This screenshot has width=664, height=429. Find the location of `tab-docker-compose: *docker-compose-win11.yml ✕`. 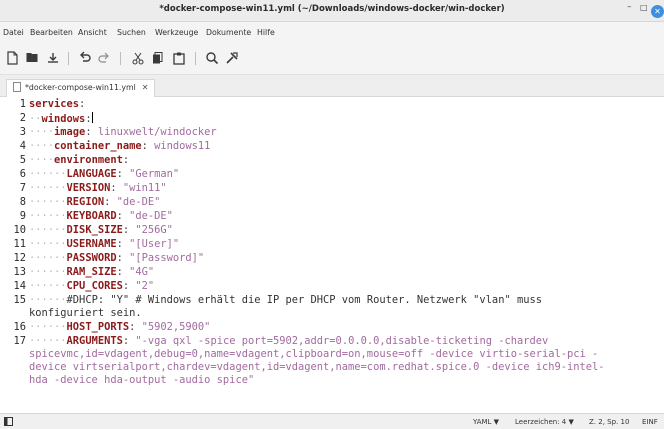

tab-docker-compose: *docker-compose-win11.yml ✕ is located at coordinates (81, 88).